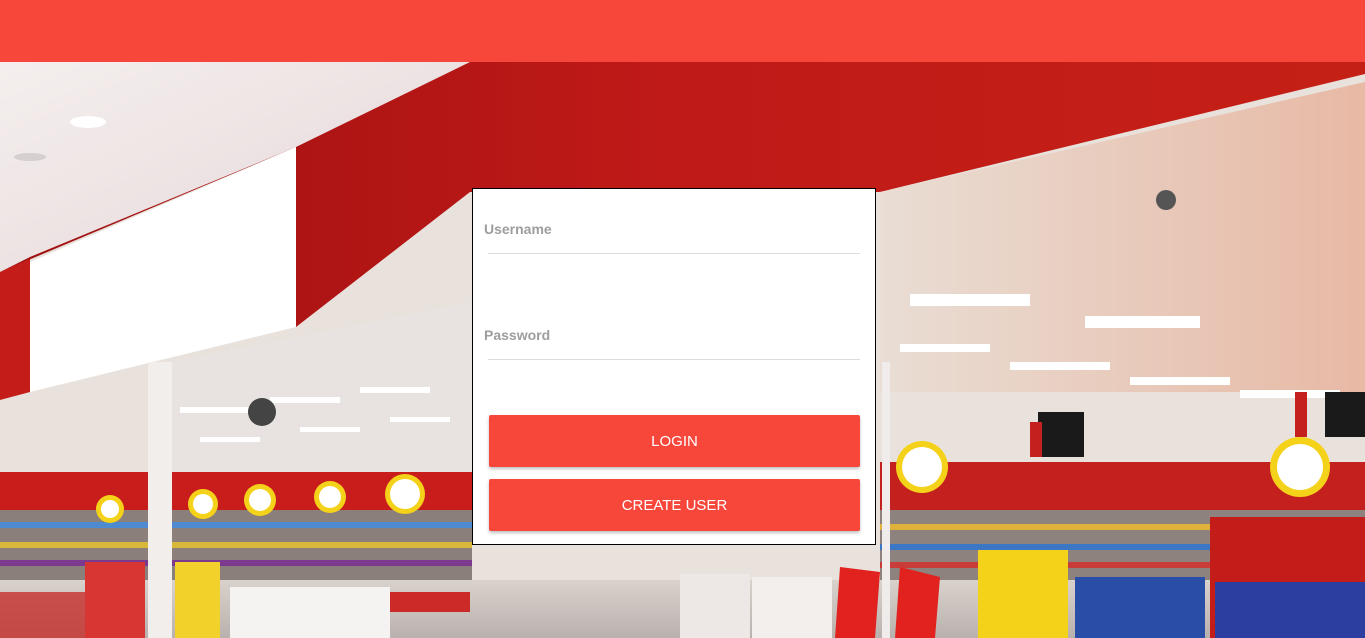 This screenshot has height=638, width=1365. I want to click on top-header-bar, so click(682, 31).